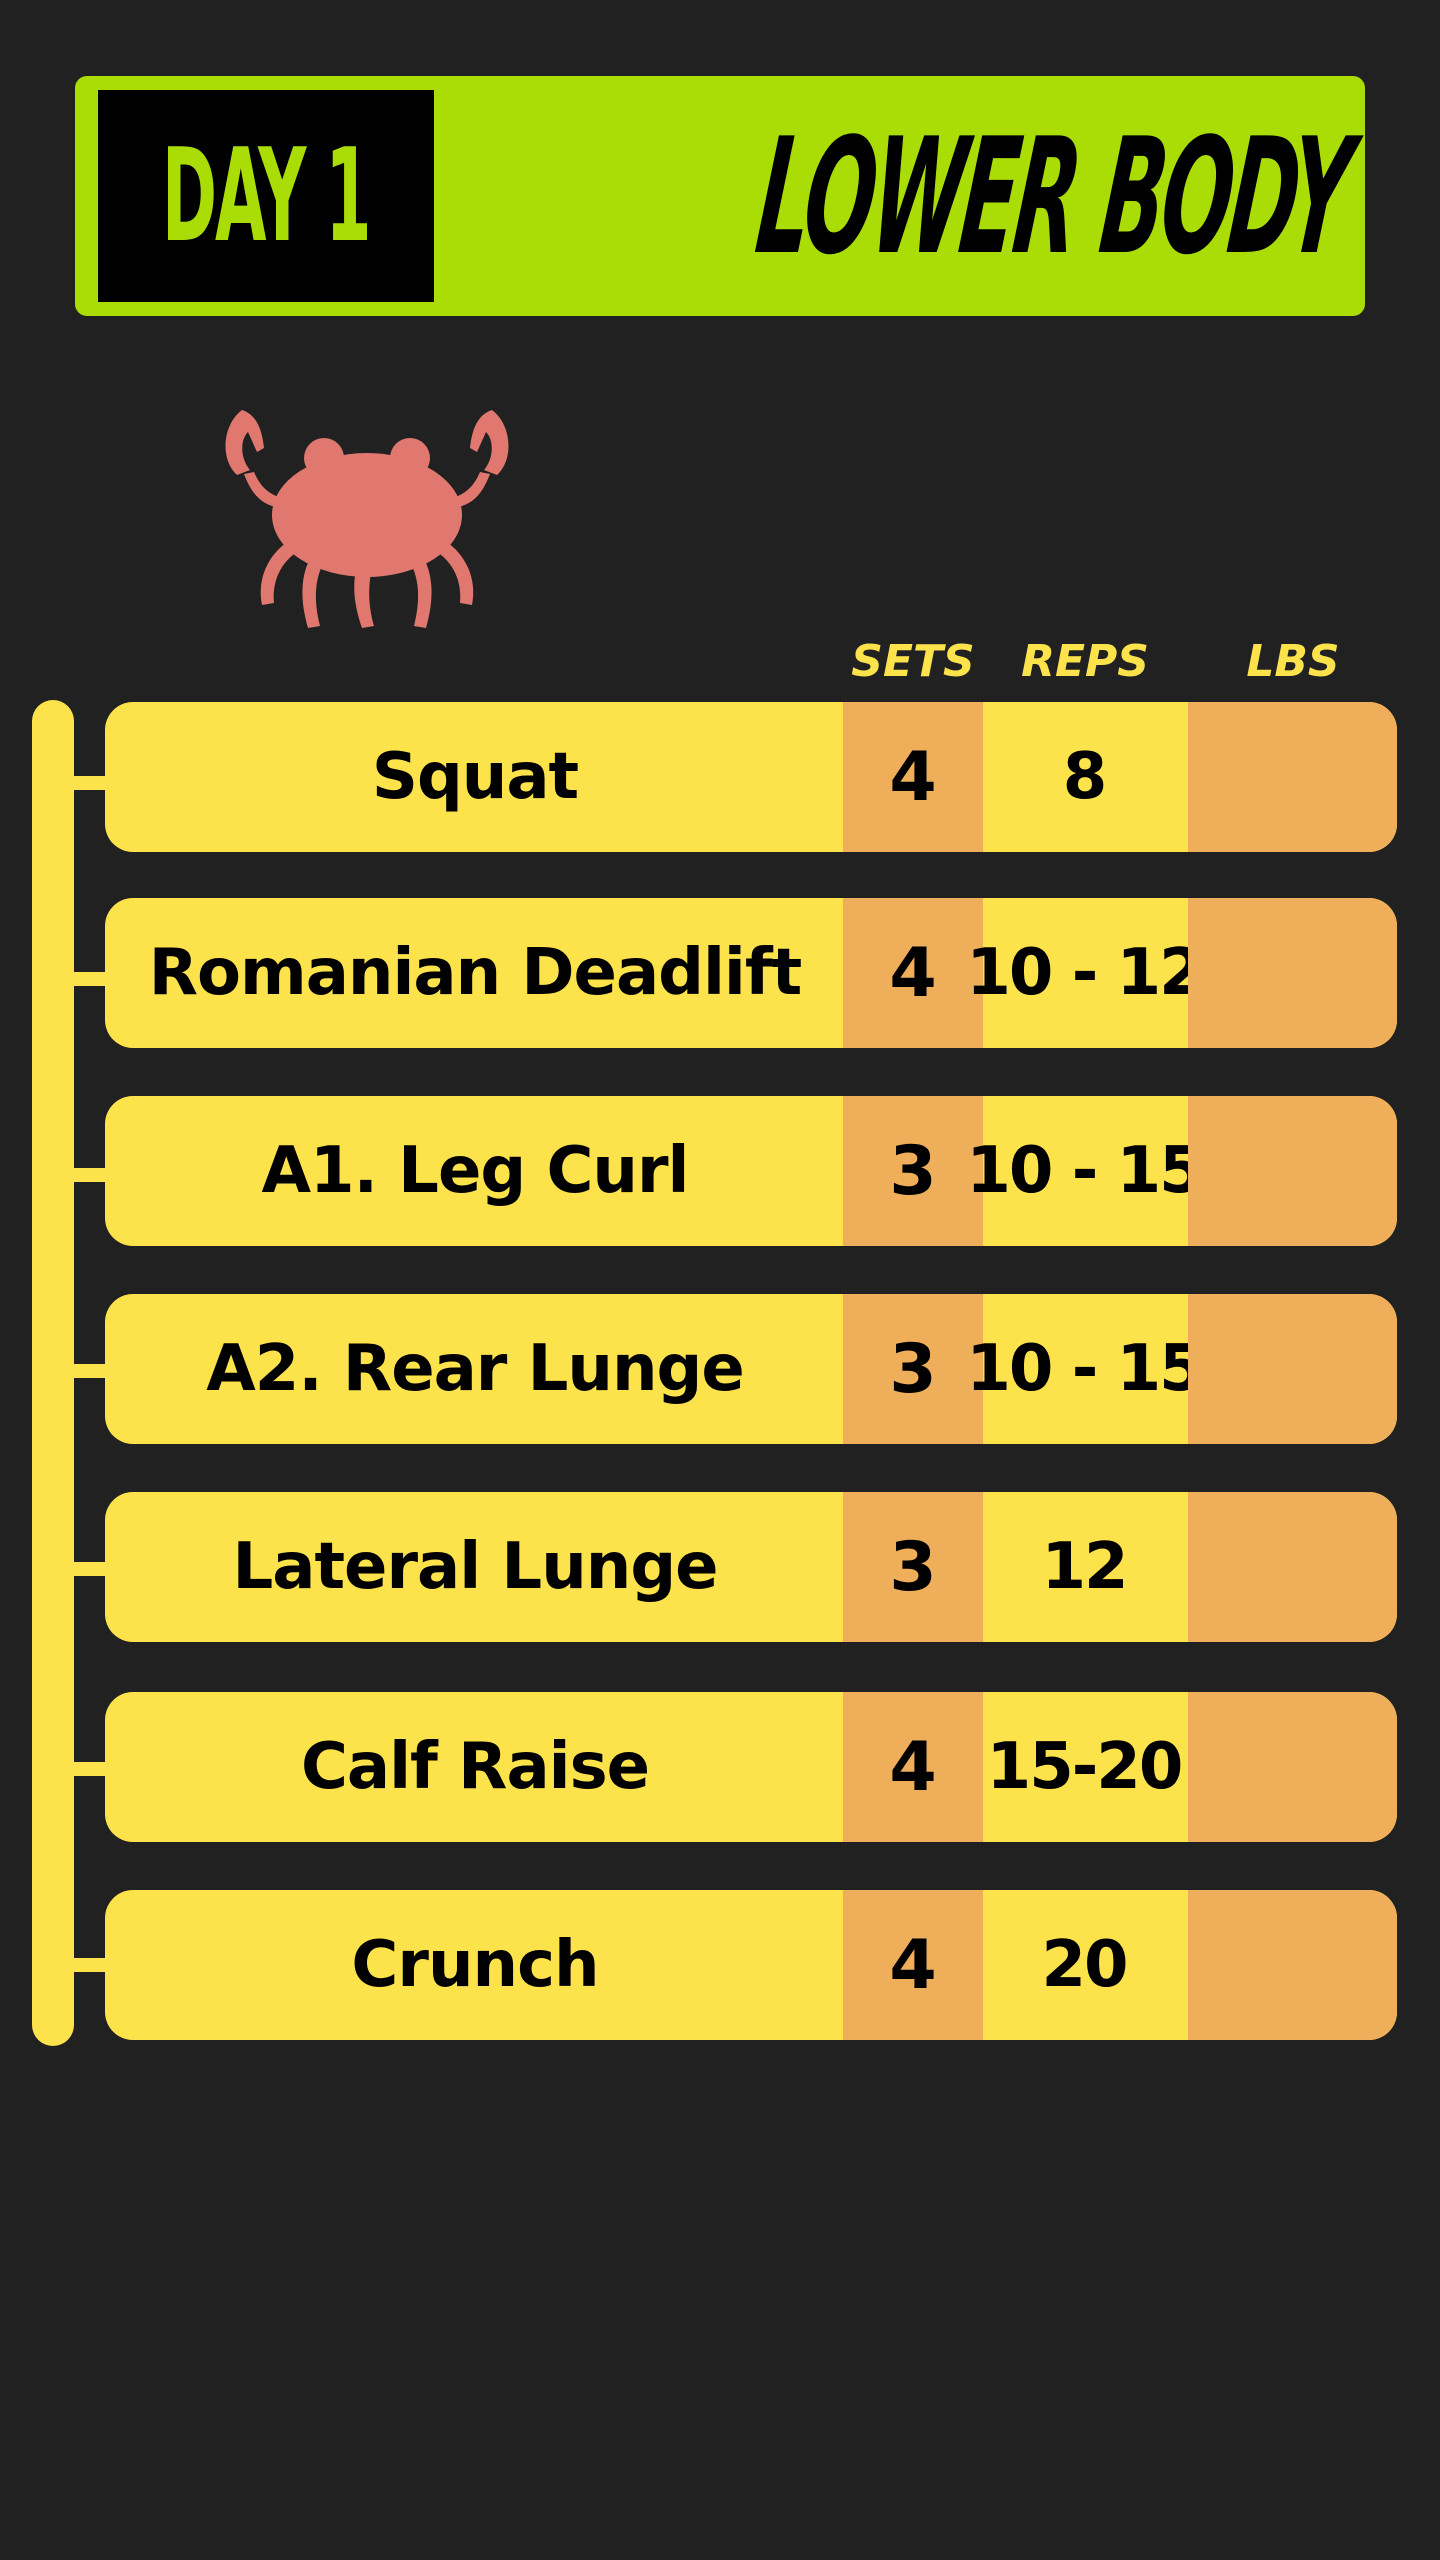 Image resolution: width=1440 pixels, height=2560 pixels. What do you see at coordinates (475, 1567) in the screenshot?
I see `exercise-name: Lateral Lunge` at bounding box center [475, 1567].